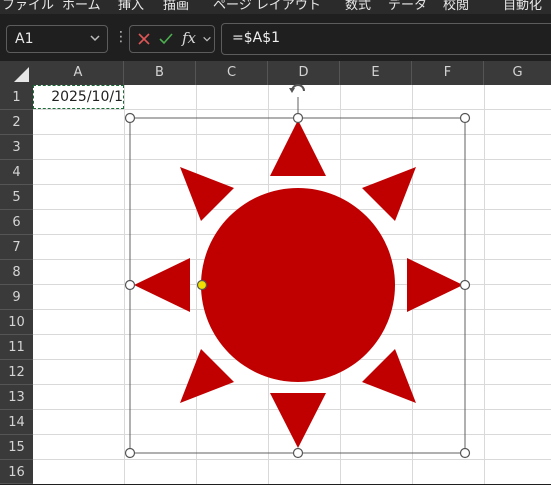 The height and width of the screenshot is (485, 551). Describe the element at coordinates (202, 285) in the screenshot. I see `adjust-handle` at that location.